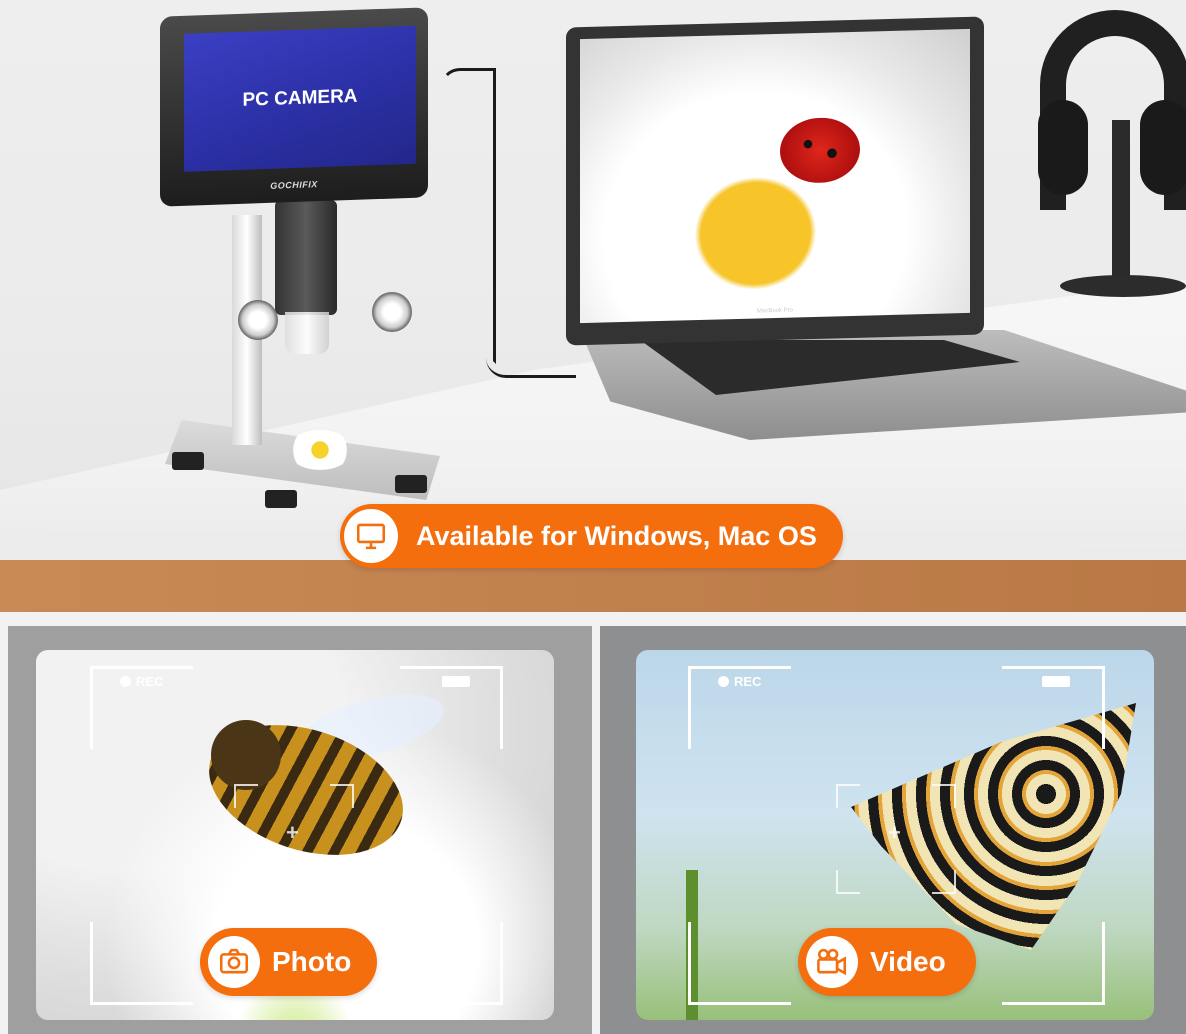 The image size is (1186, 1034). I want to click on microscope-monitor: PC CAMERA GOCHIFIX, so click(294, 107).